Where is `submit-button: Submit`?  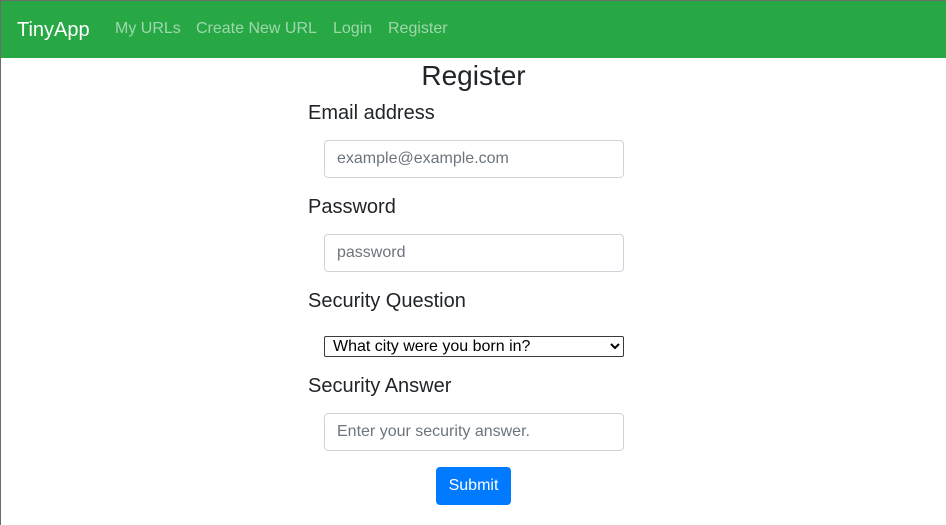 submit-button: Submit is located at coordinates (473, 486).